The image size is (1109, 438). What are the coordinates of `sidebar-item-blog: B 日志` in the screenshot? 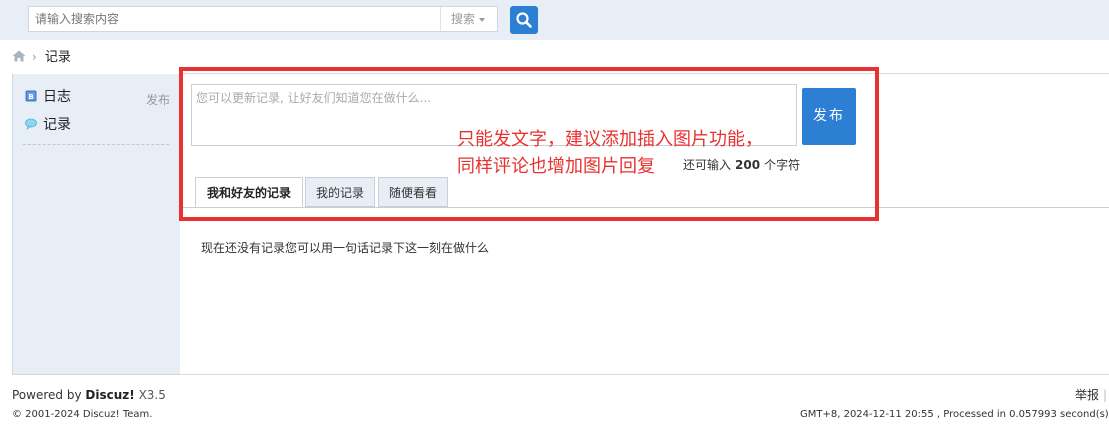 It's located at (48, 97).